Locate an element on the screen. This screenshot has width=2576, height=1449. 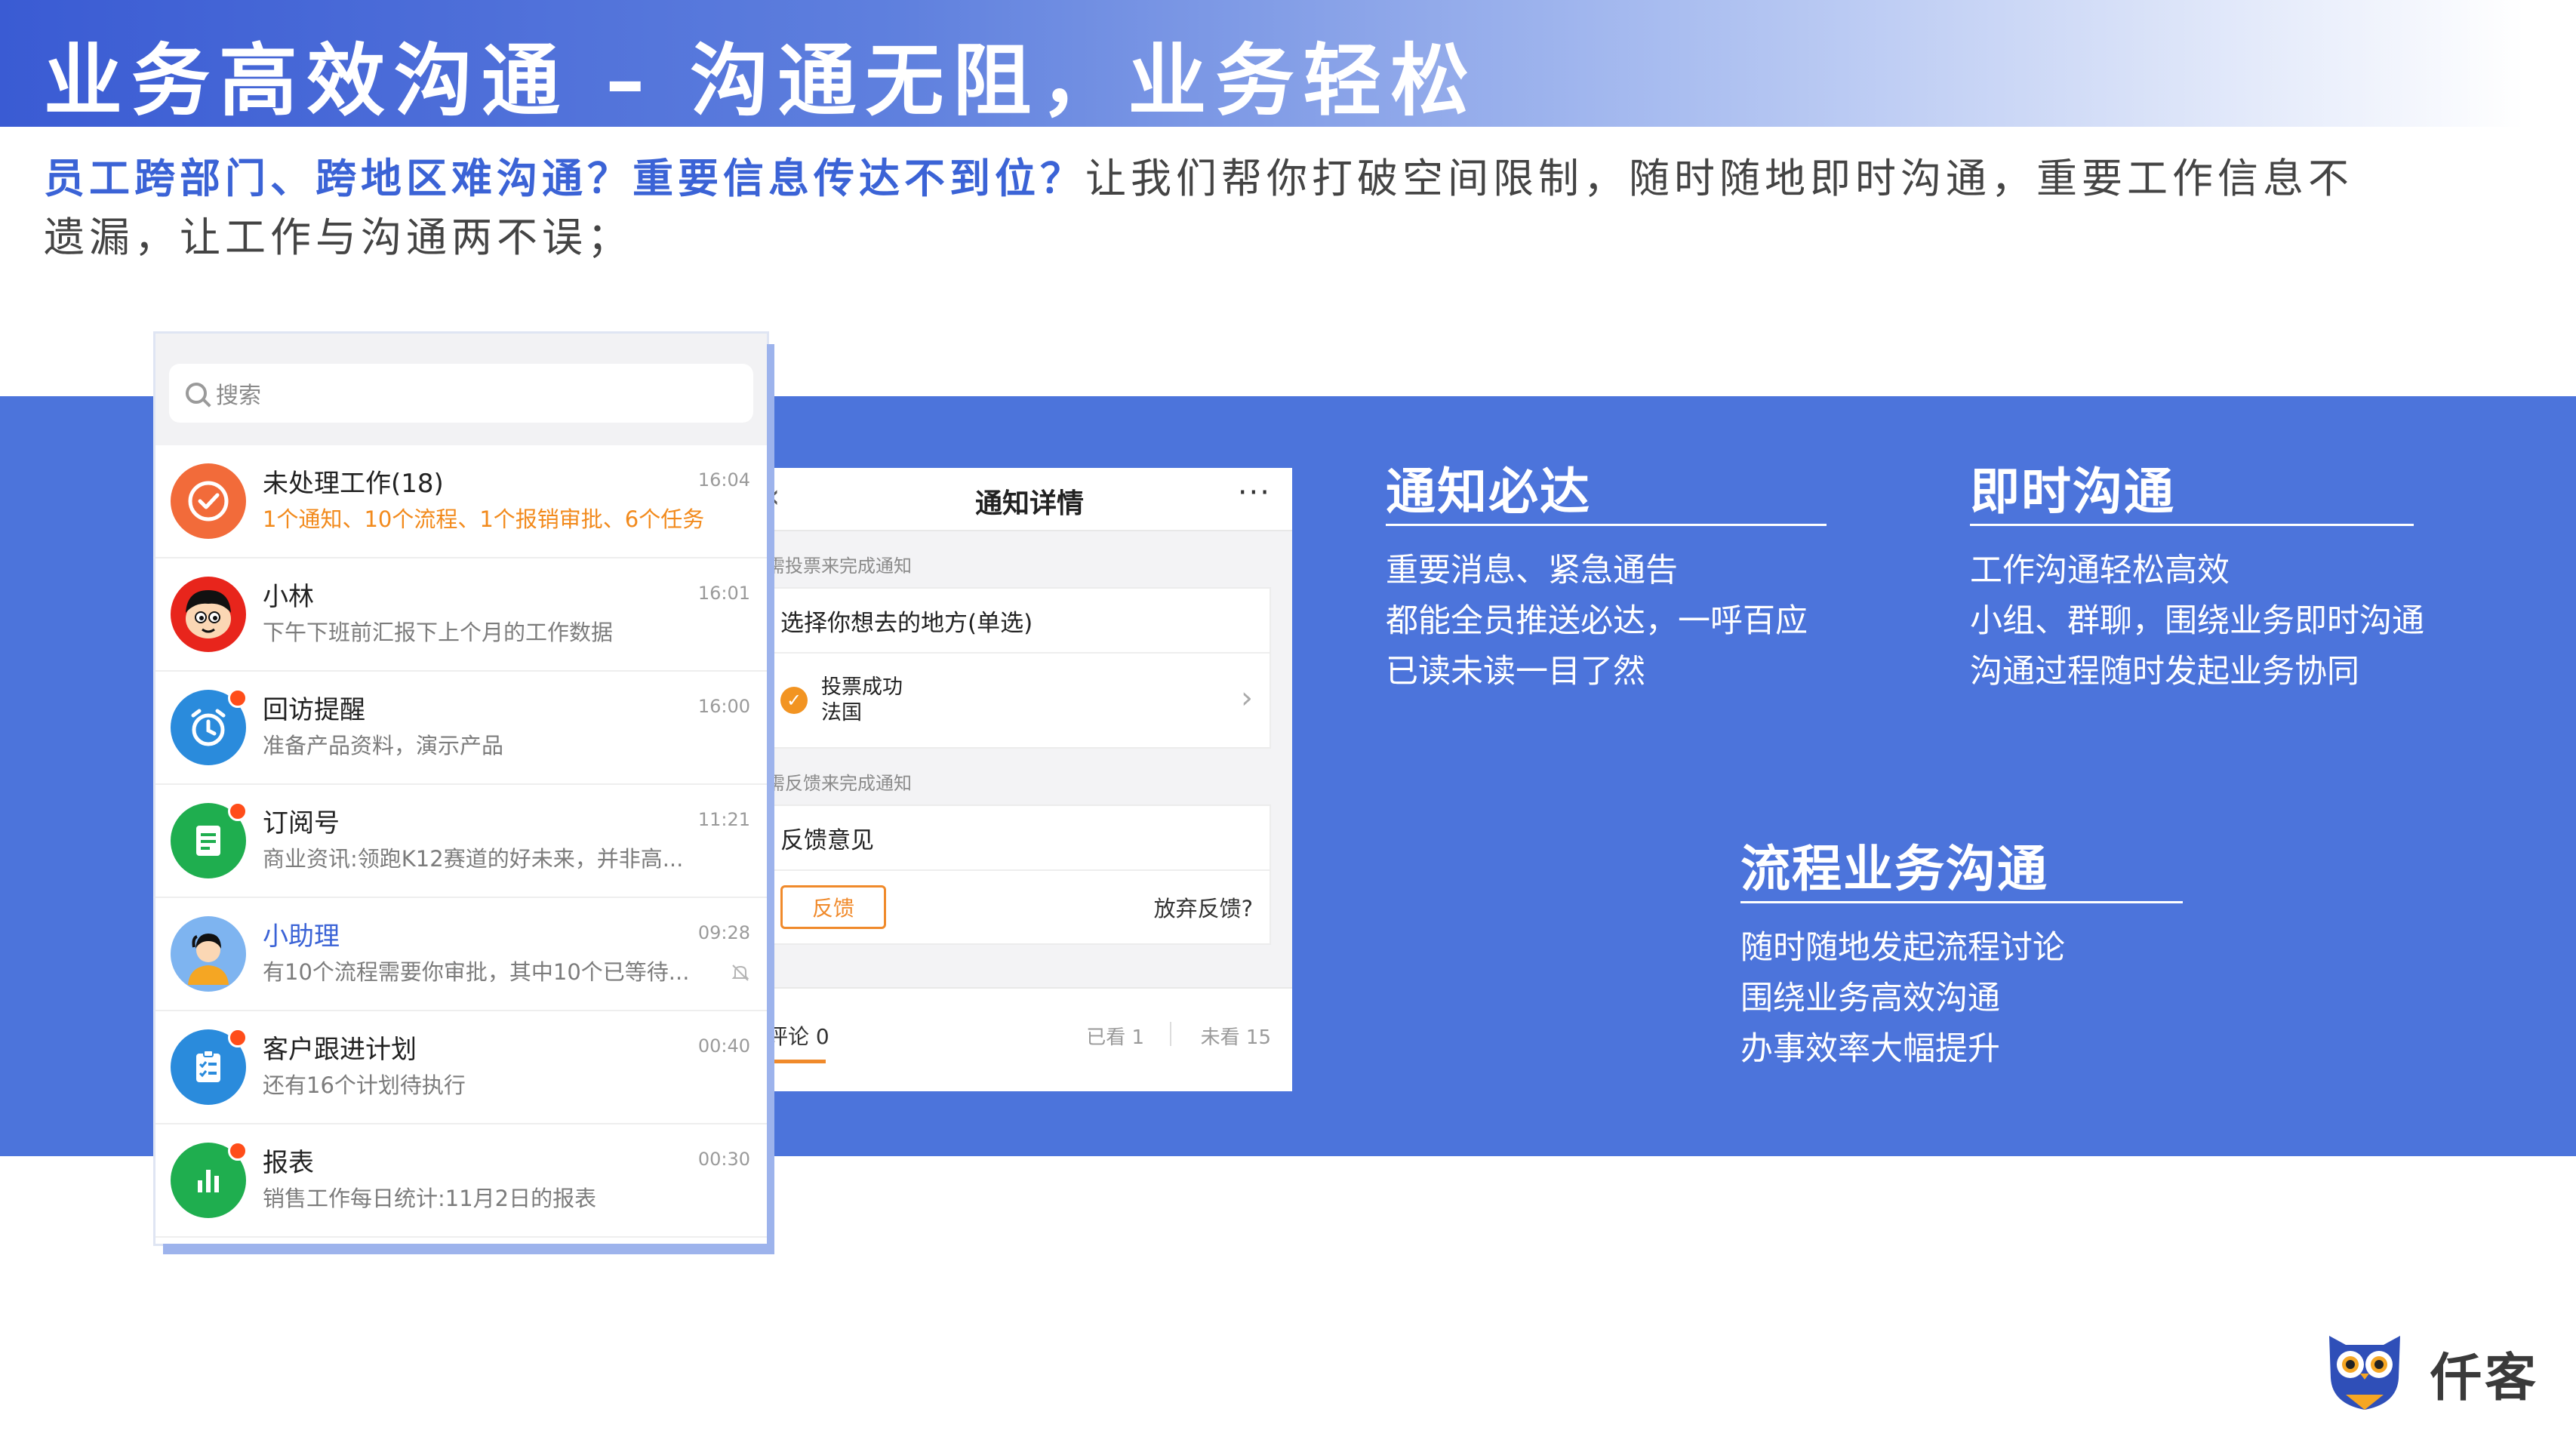
feature-line: 已读未读一目了然 is located at coordinates (1515, 672).